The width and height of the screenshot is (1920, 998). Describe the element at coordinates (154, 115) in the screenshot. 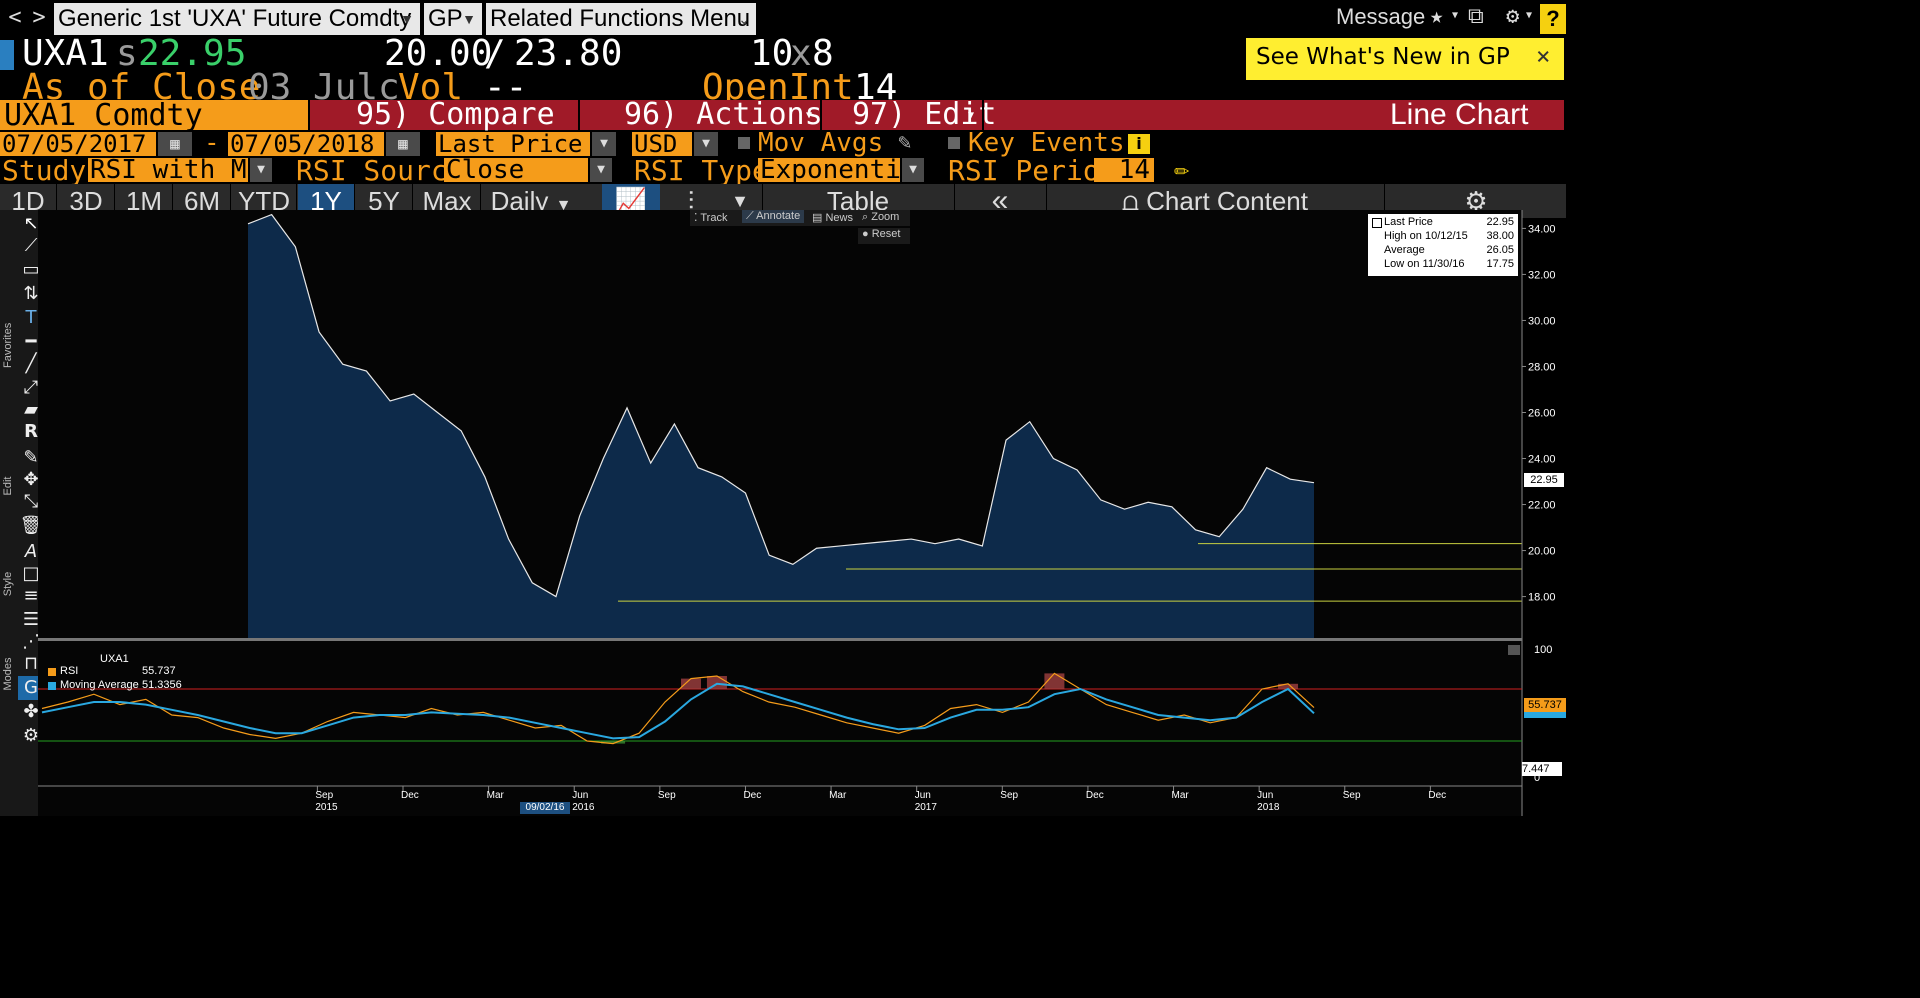

I see `security-command: UXA1 Comdty` at that location.